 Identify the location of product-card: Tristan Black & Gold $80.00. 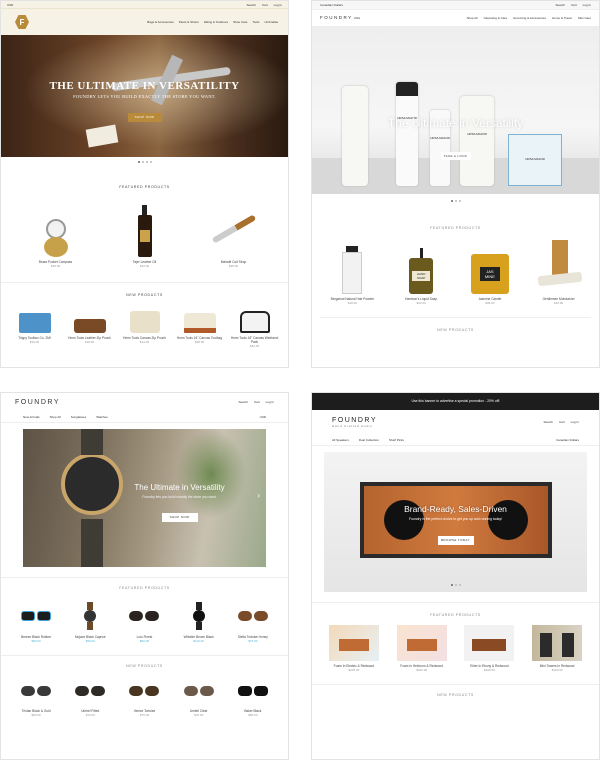
(36, 696).